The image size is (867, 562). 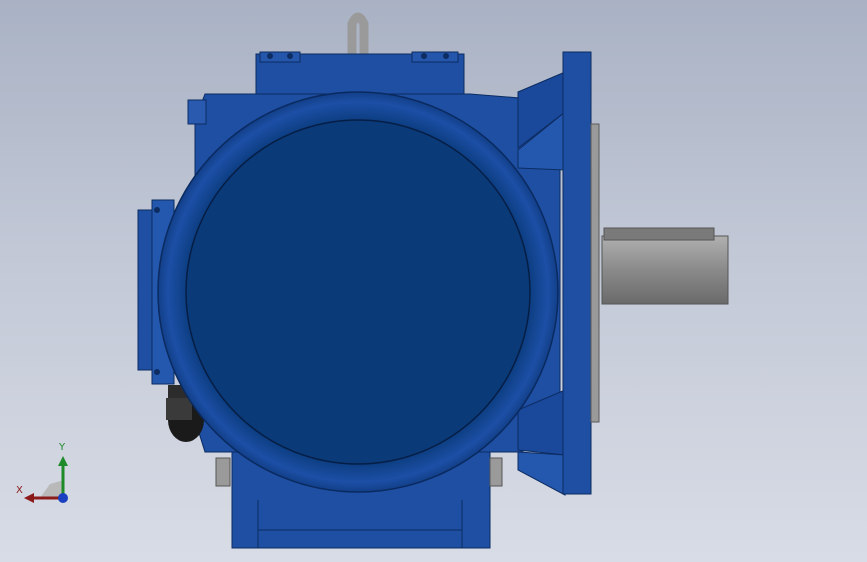 I want to click on coordinate-triad: Y X, so click(x=45, y=475).